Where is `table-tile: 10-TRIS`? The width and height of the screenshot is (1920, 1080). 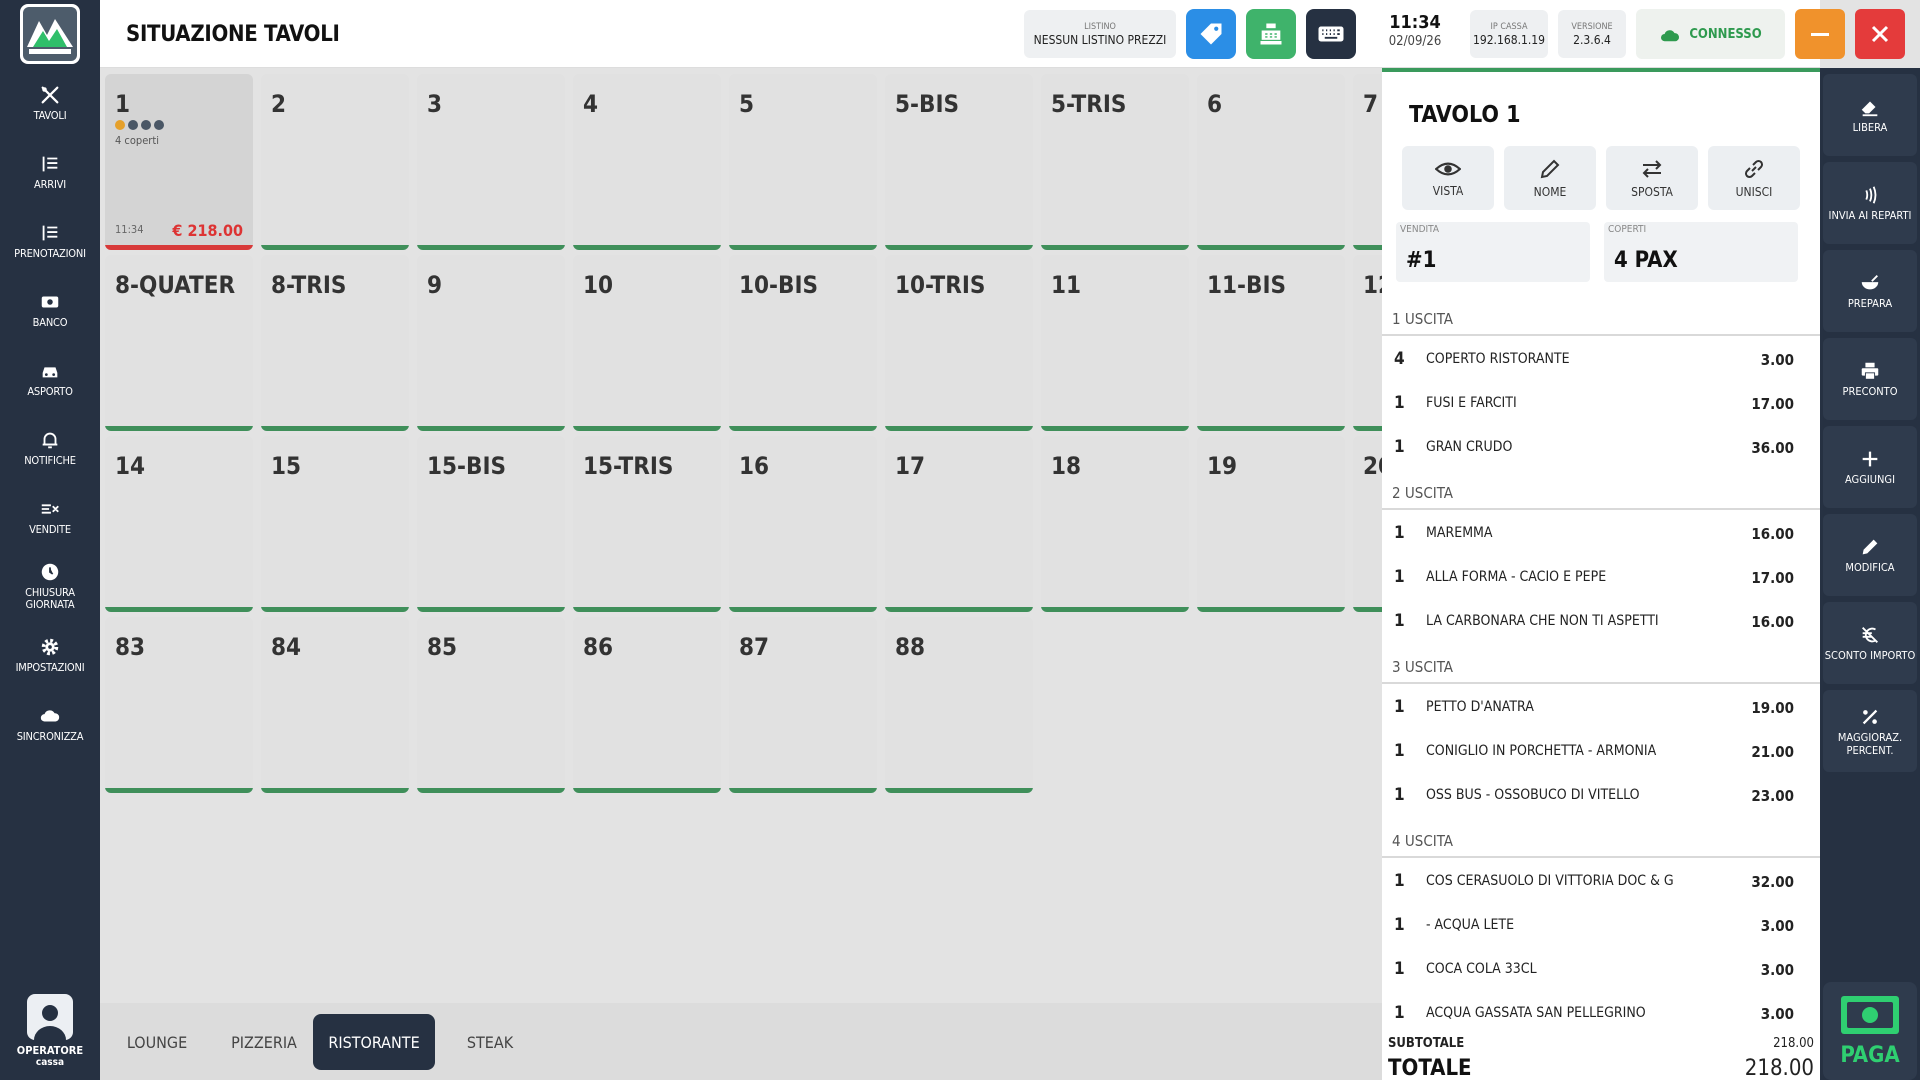 table-tile: 10-TRIS is located at coordinates (959, 343).